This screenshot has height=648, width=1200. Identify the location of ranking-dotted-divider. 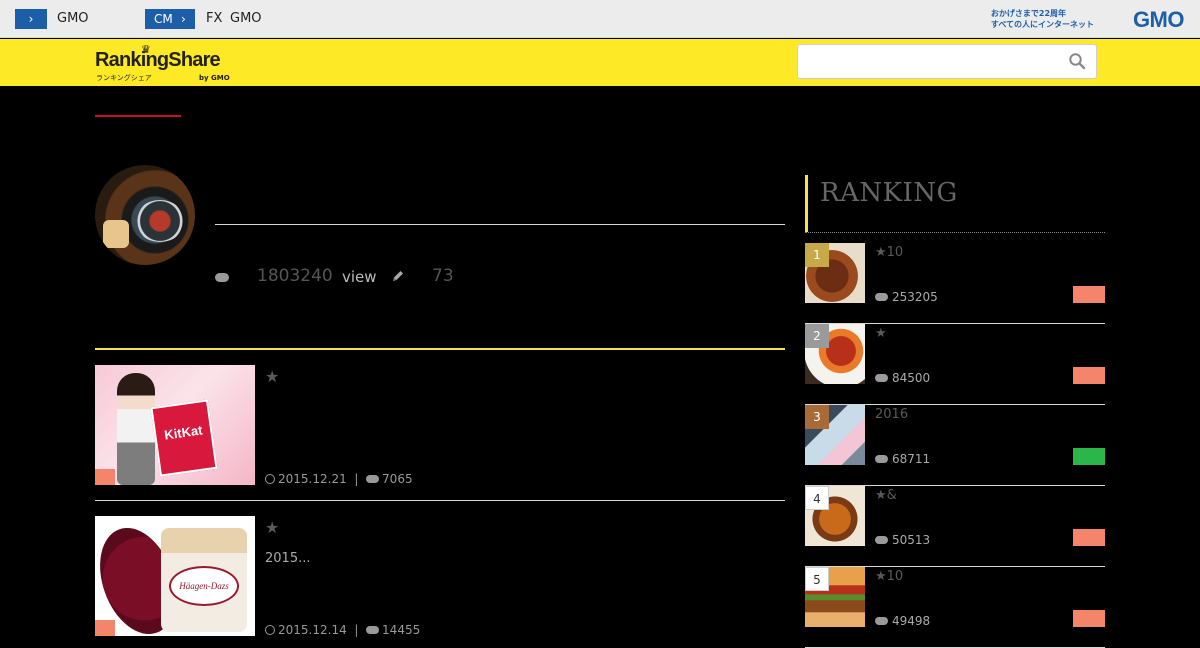
(955, 232).